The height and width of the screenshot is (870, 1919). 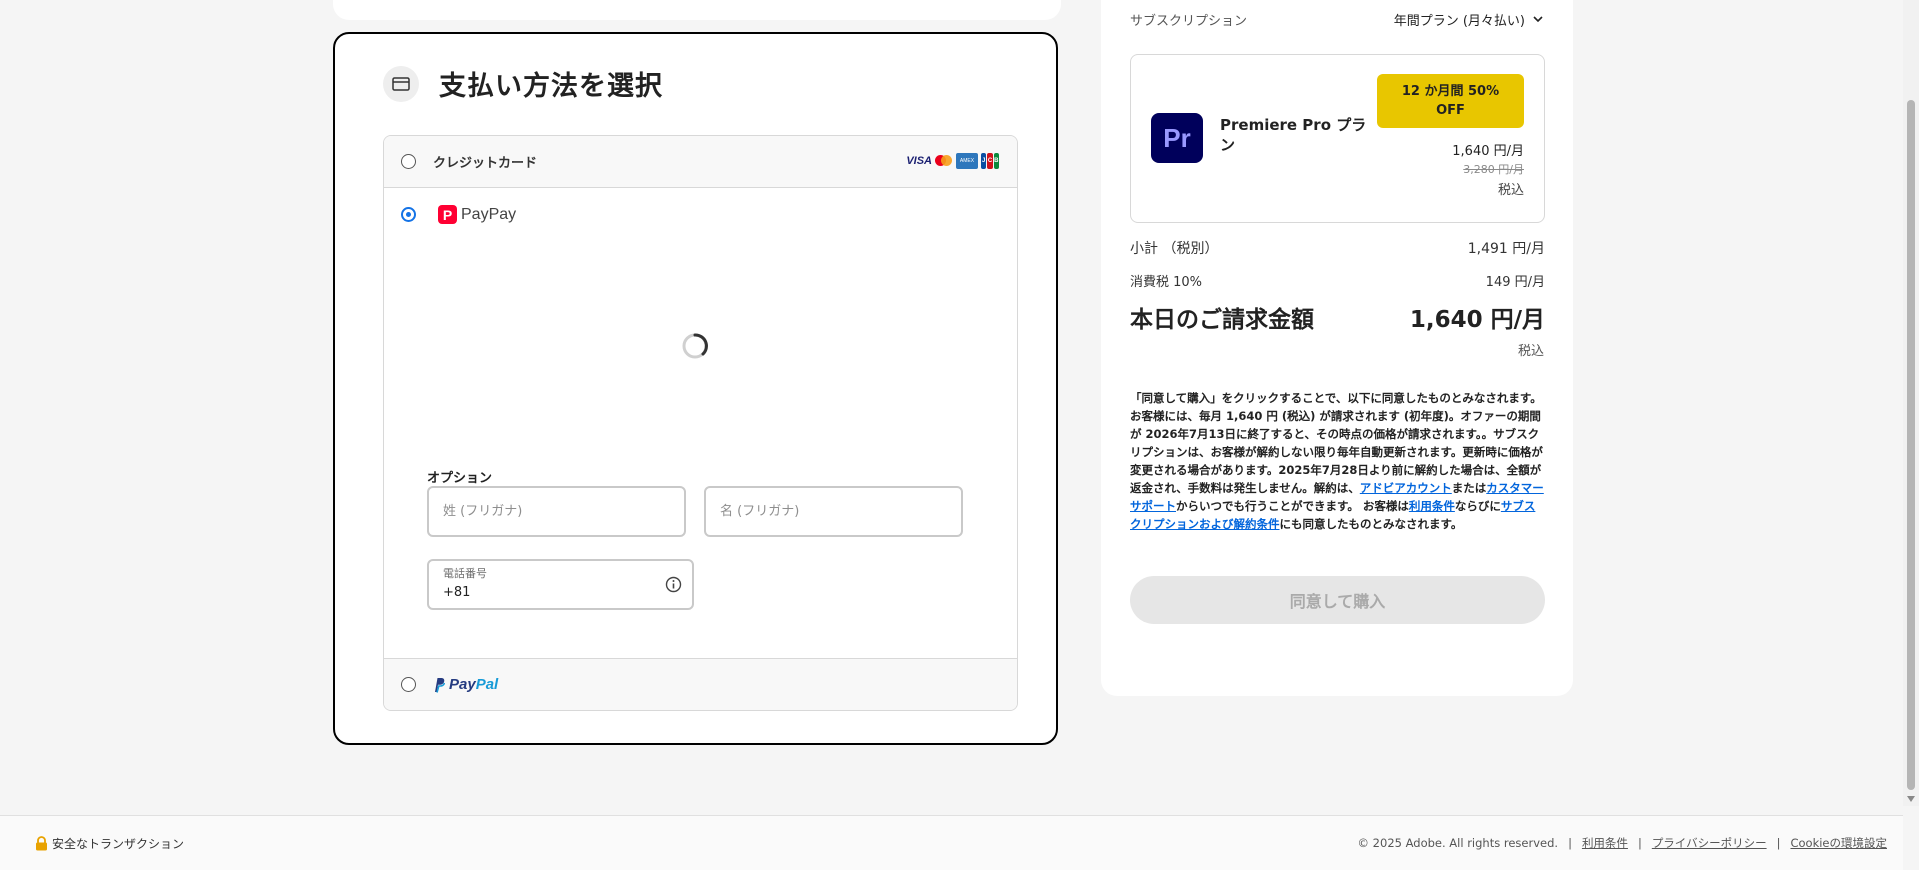 I want to click on page-scrollbar, so click(x=1911, y=403).